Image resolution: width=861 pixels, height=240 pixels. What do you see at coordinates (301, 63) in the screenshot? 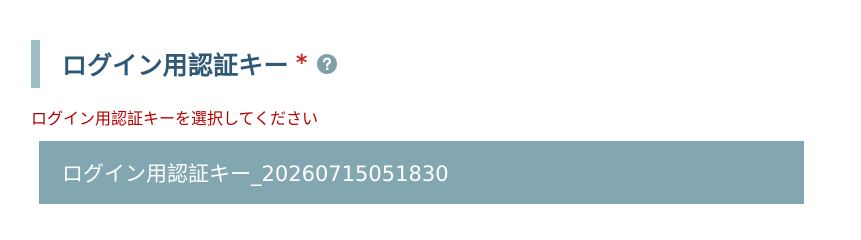
I see `required-marker: *` at bounding box center [301, 63].